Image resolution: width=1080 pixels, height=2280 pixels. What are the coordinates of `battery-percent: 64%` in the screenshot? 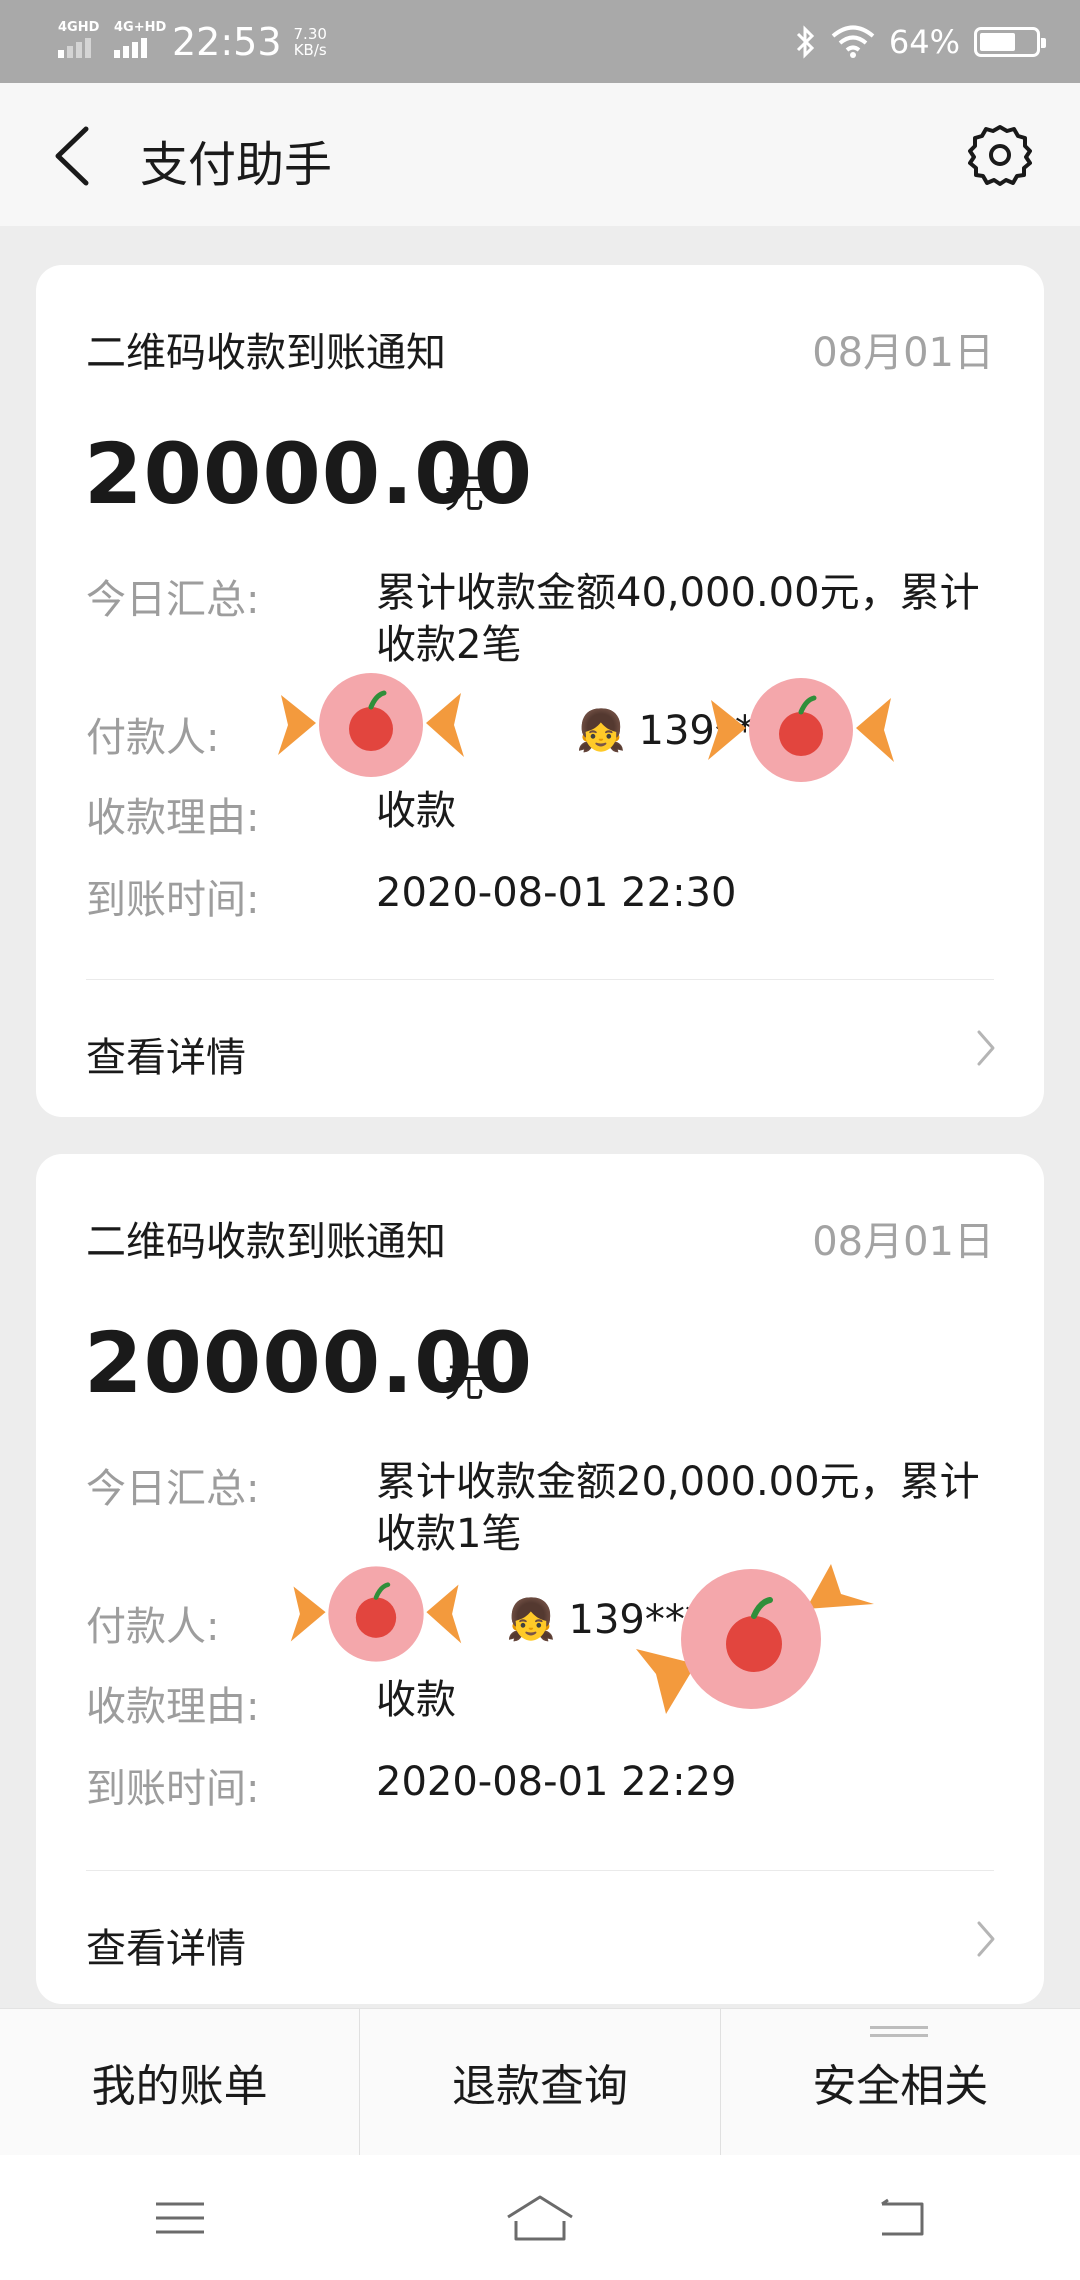 It's located at (924, 41).